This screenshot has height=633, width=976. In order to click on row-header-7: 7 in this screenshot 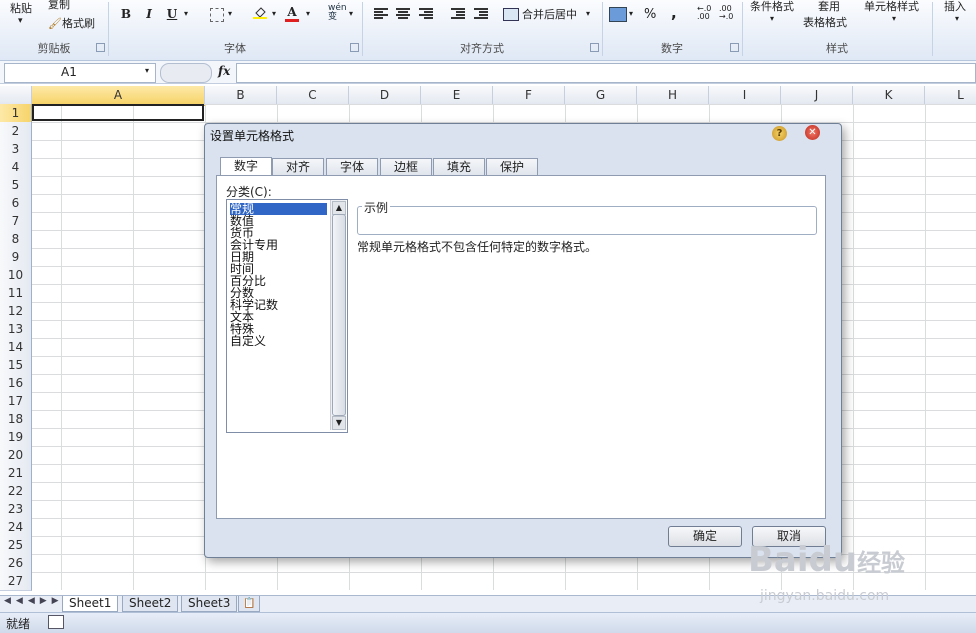, I will do `click(16, 221)`.